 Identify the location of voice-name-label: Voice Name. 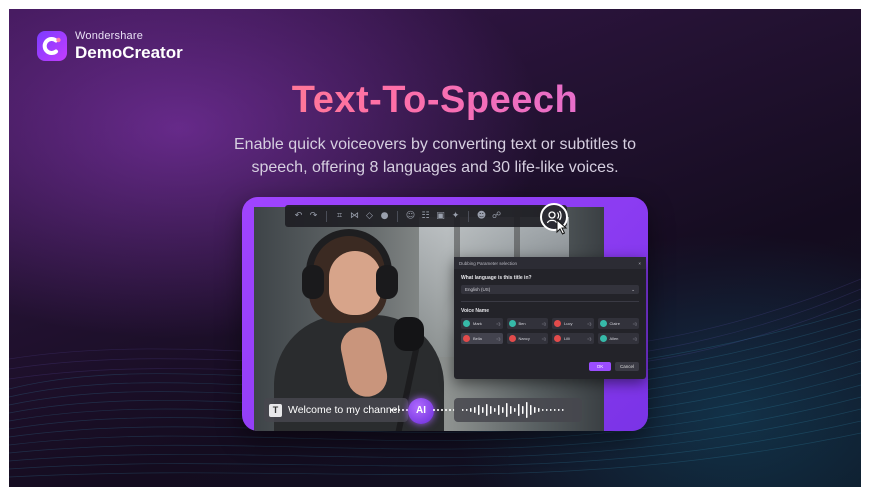
(475, 311).